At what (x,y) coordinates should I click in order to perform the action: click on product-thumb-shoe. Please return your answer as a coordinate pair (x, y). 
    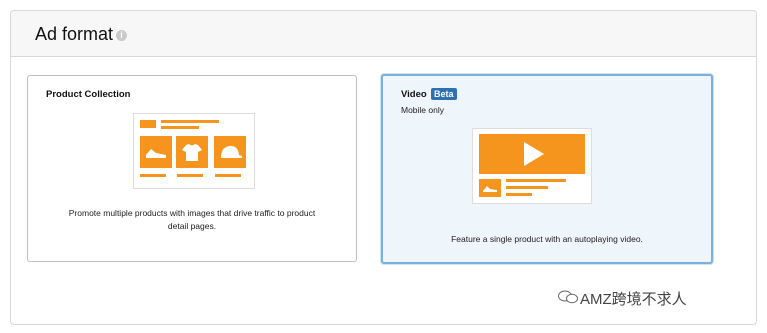
    Looking at the image, I should click on (490, 188).